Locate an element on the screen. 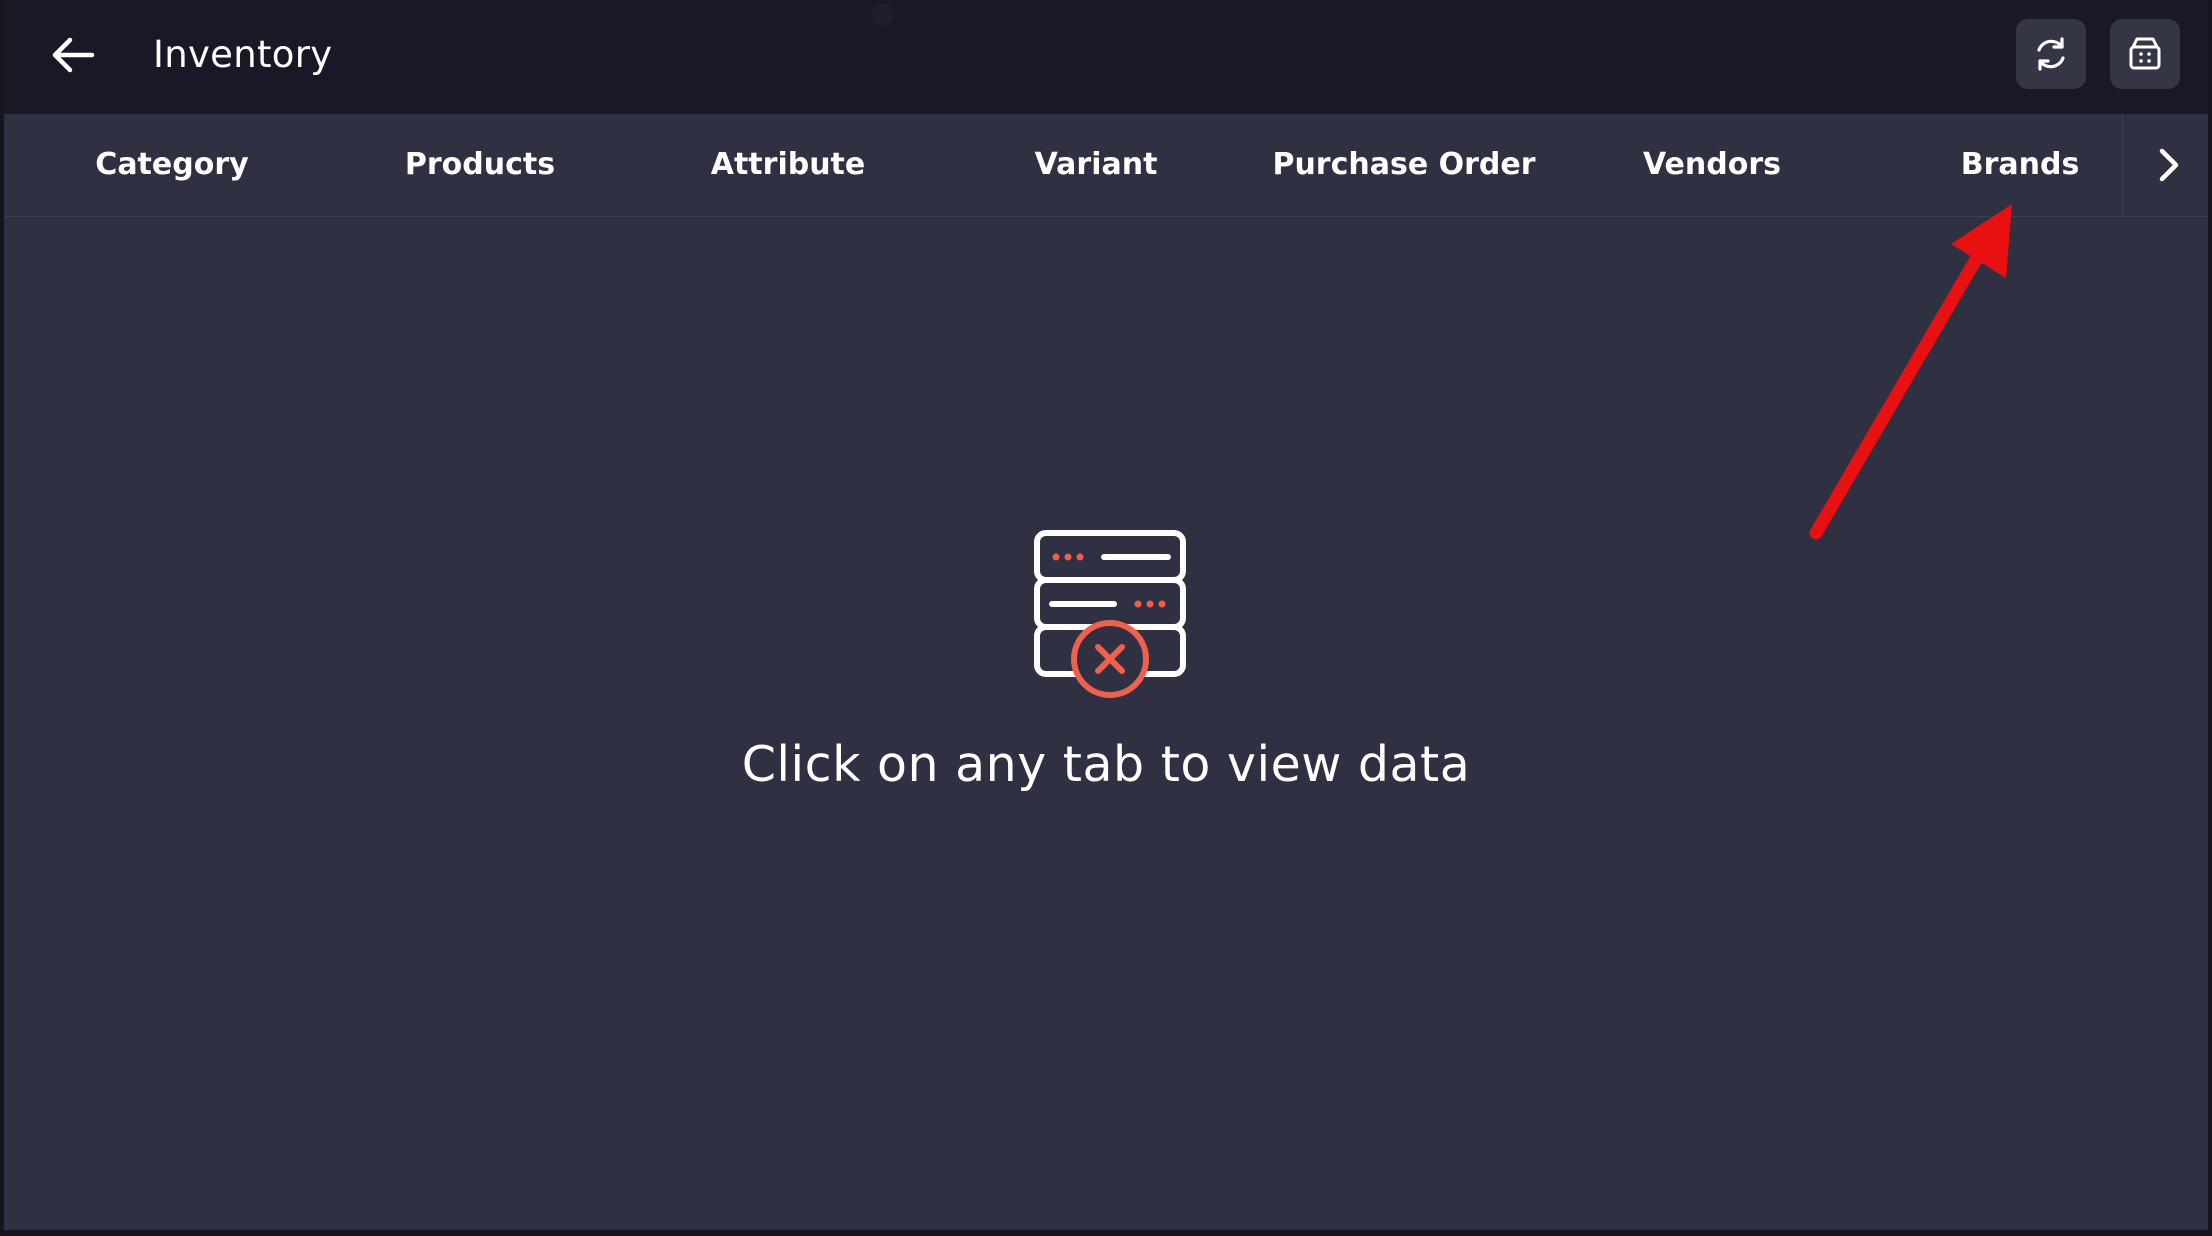 This screenshot has width=2212, height=1236. page-title: Inventory is located at coordinates (243, 54).